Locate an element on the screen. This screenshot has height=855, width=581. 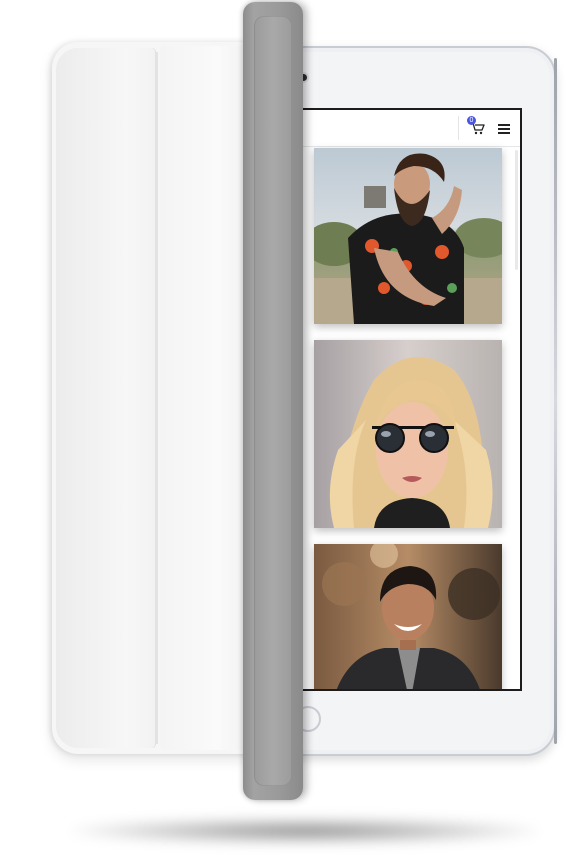
shopping-cart-icon: 0 is located at coordinates (476, 126).